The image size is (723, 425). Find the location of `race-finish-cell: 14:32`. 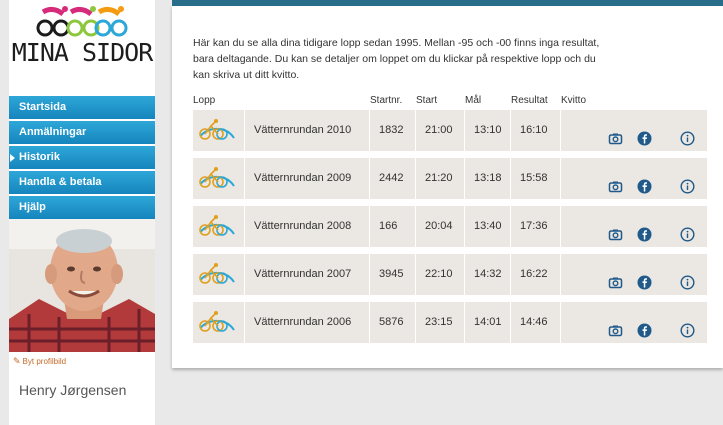

race-finish-cell: 14:32 is located at coordinates (487, 274).